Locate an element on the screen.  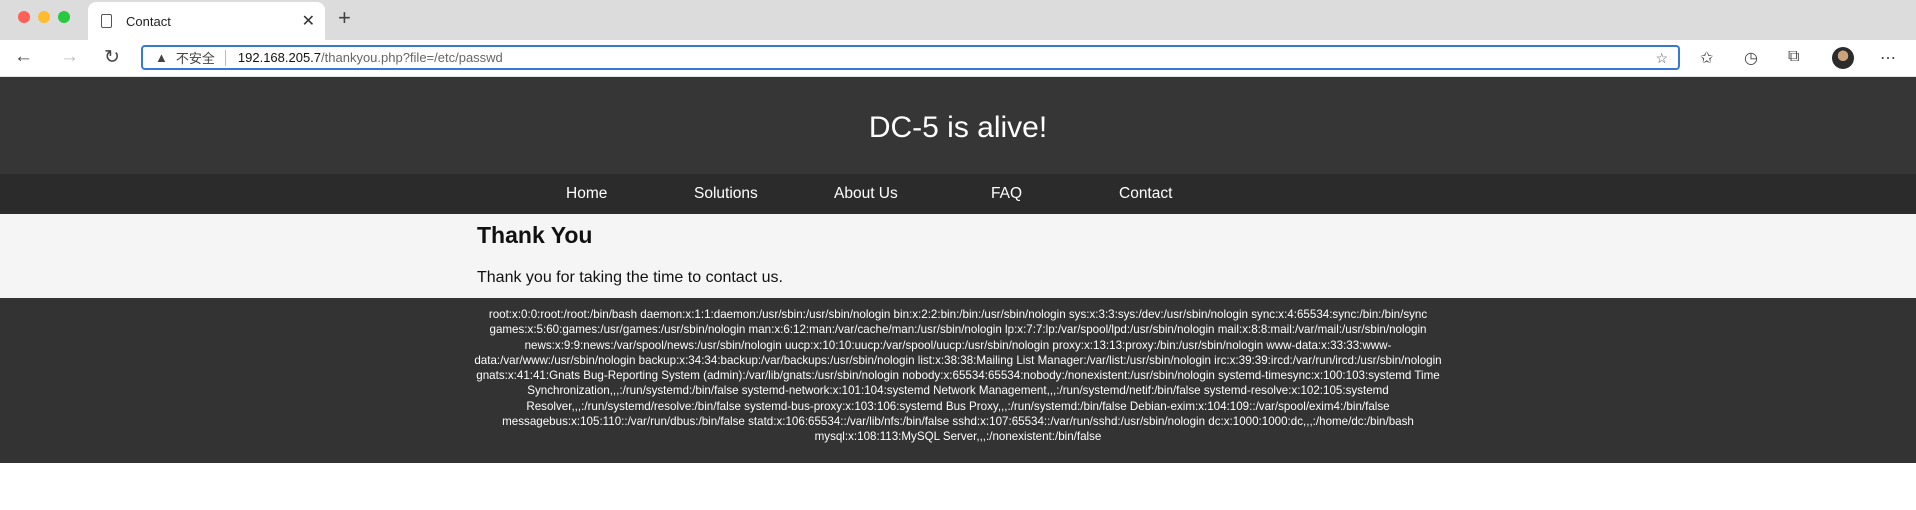
site-title: DC-5 is alive! is located at coordinates (958, 127).